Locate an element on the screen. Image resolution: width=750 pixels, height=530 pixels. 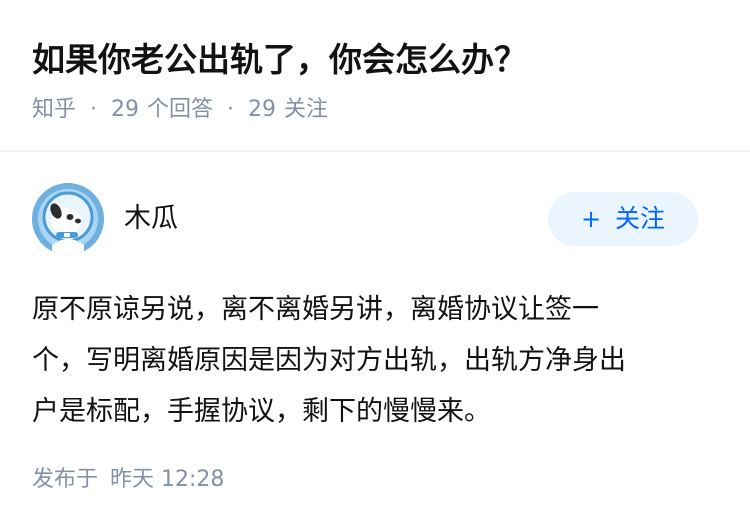
answers-count: 29 is located at coordinates (125, 109).